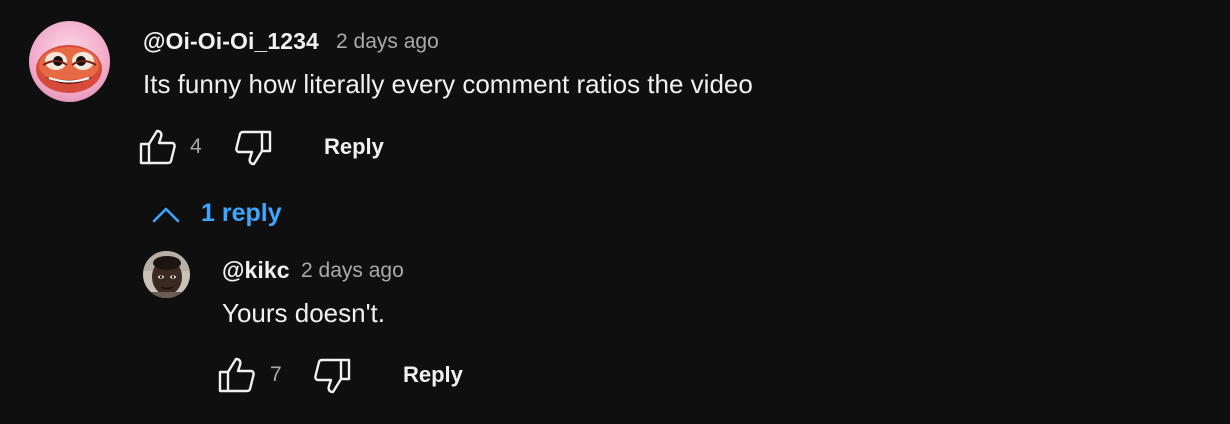 The height and width of the screenshot is (424, 1230). Describe the element at coordinates (276, 374) in the screenshot. I see `reply-like-count: 7` at that location.